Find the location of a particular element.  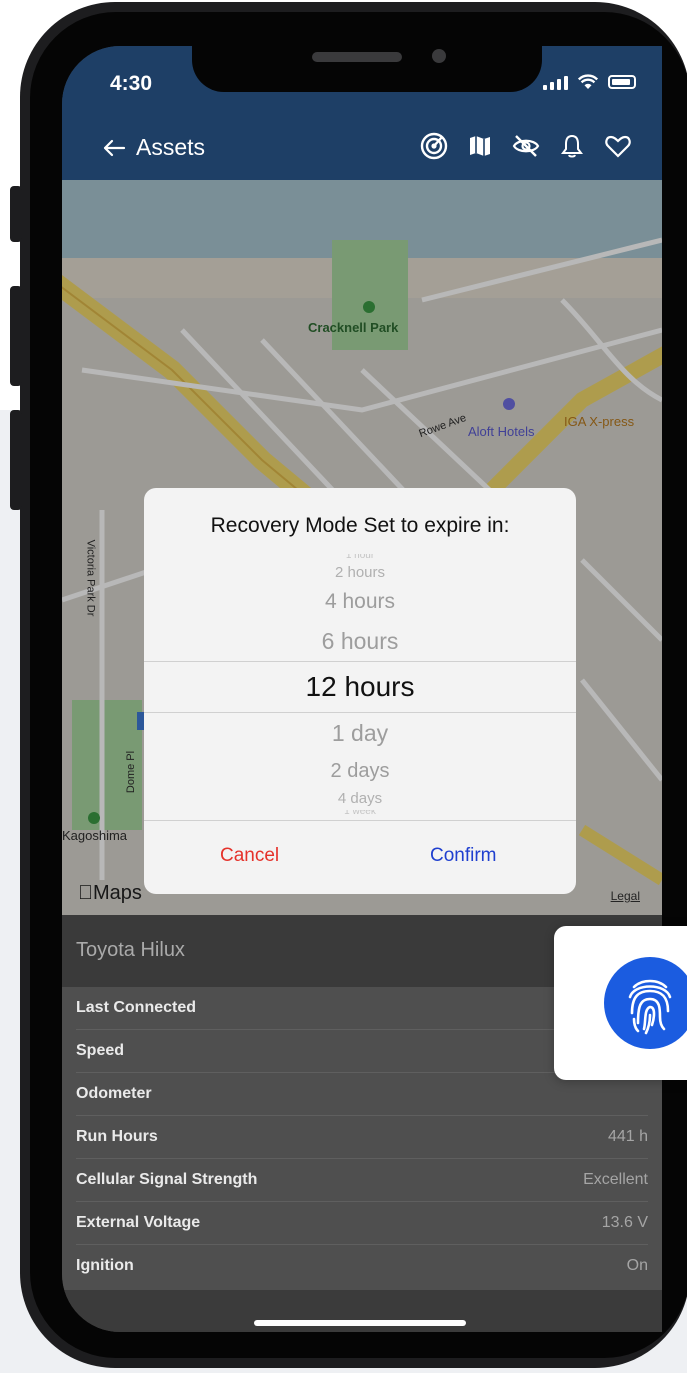

picker-option: 4 days is located at coordinates (360, 798).